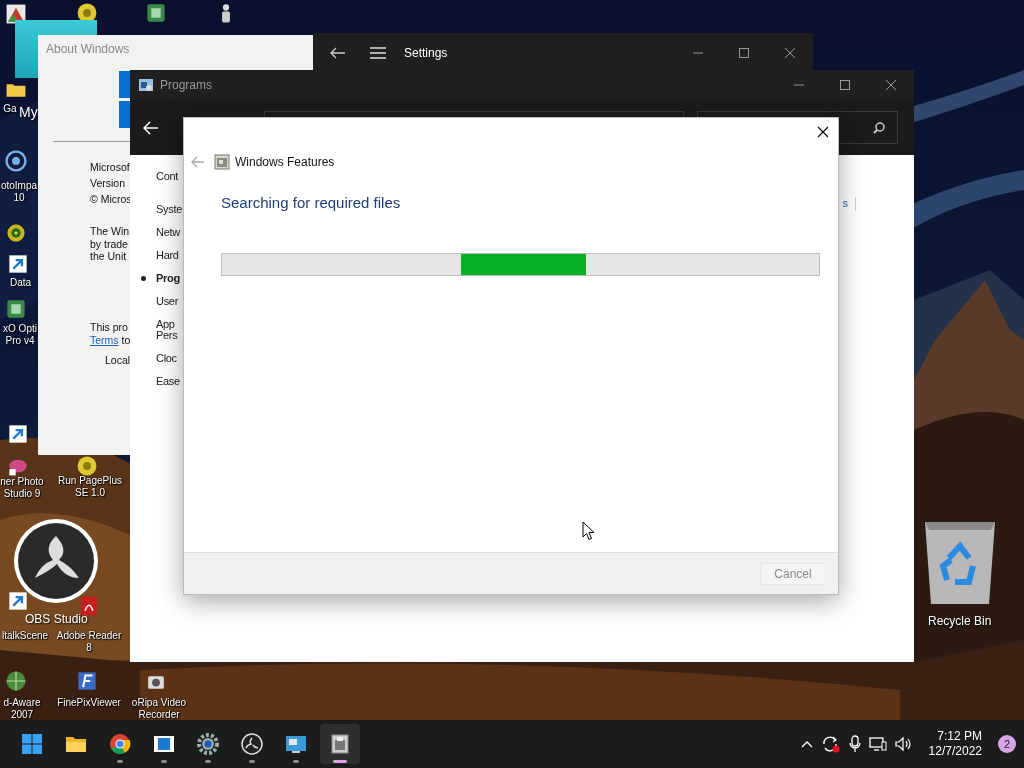  I want to click on nav-link: Syste, so click(169, 209).